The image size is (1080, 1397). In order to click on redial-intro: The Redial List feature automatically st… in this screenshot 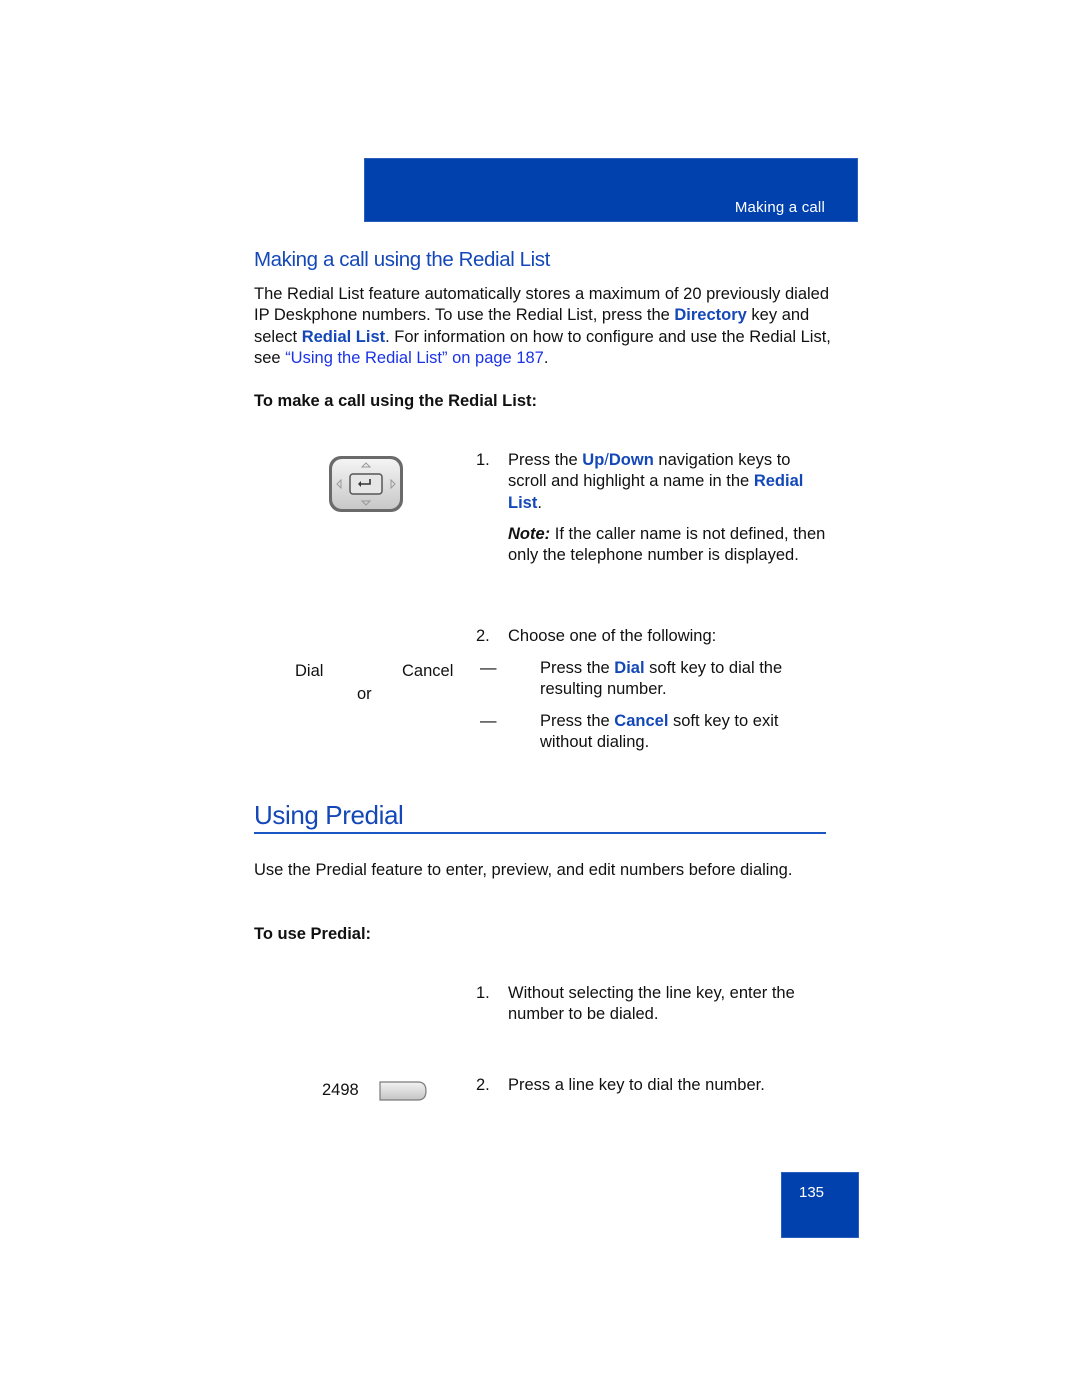, I will do `click(544, 326)`.